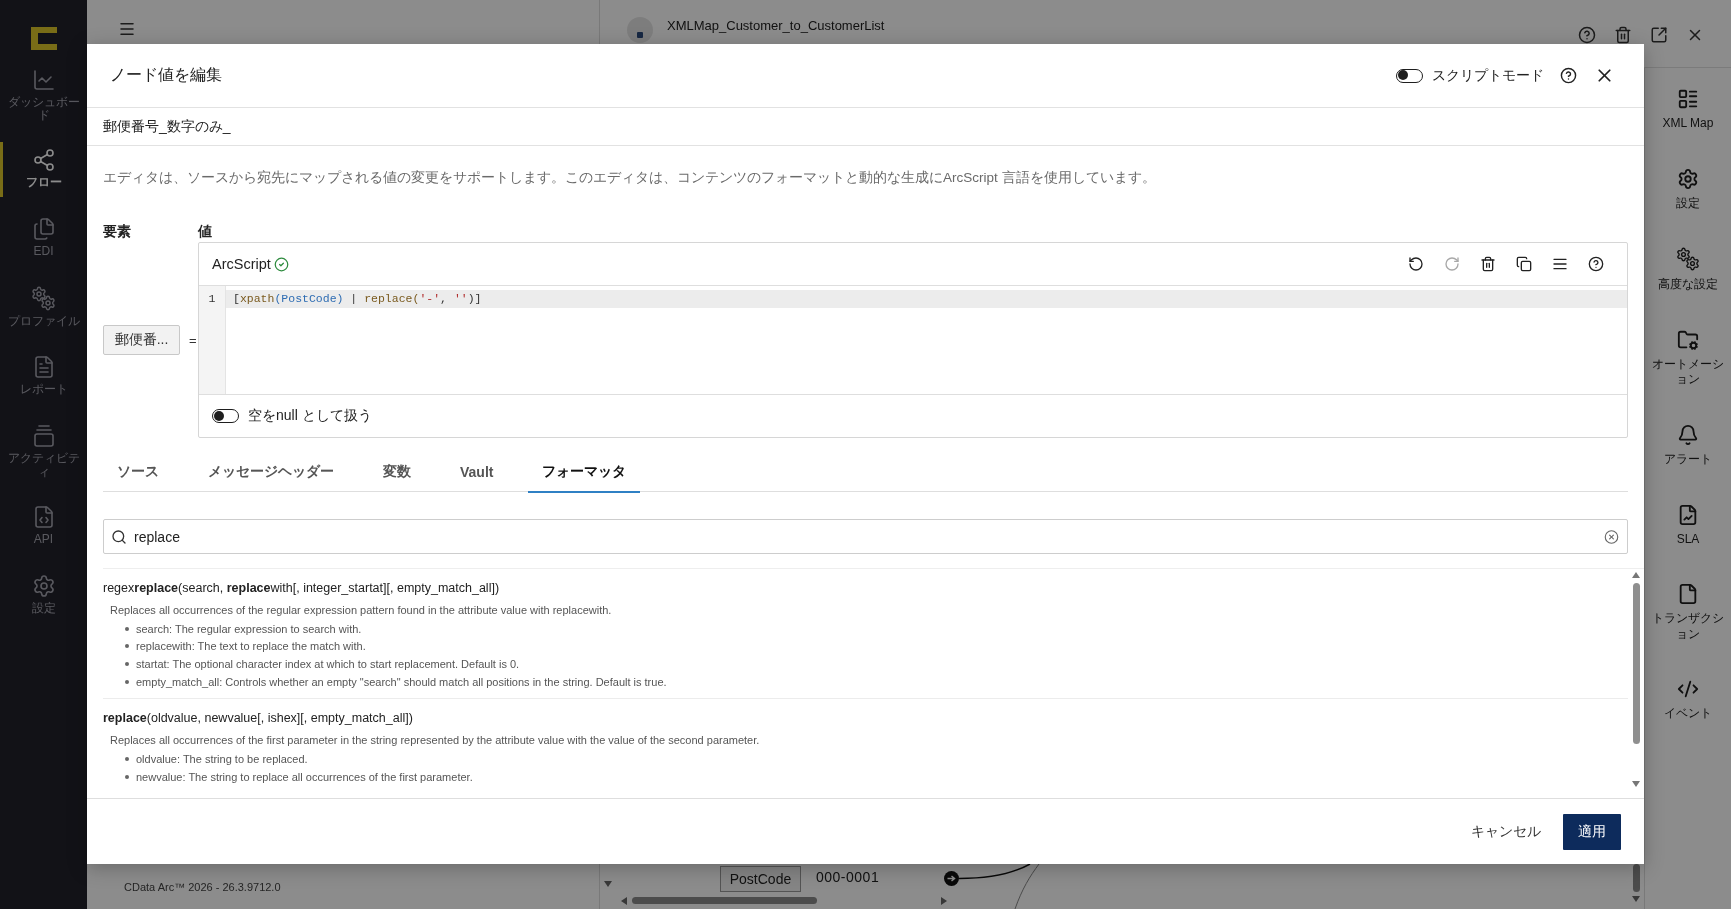 The image size is (1731, 909). Describe the element at coordinates (212, 299) in the screenshot. I see `line-number: 1` at that location.